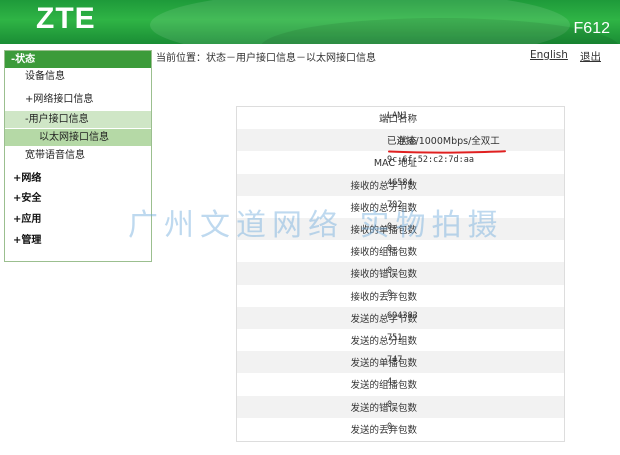  I want to click on row-value: LAN1, so click(397, 116).